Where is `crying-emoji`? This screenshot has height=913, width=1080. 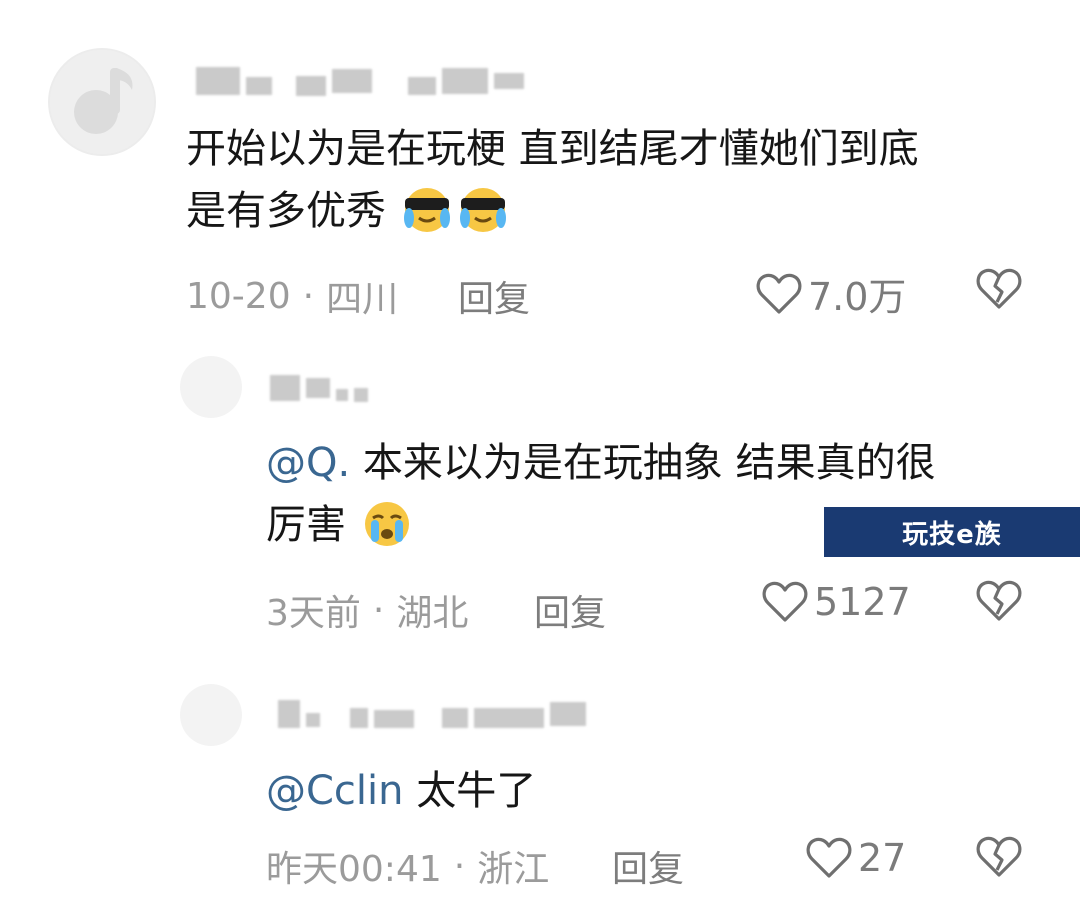 crying-emoji is located at coordinates (387, 531).